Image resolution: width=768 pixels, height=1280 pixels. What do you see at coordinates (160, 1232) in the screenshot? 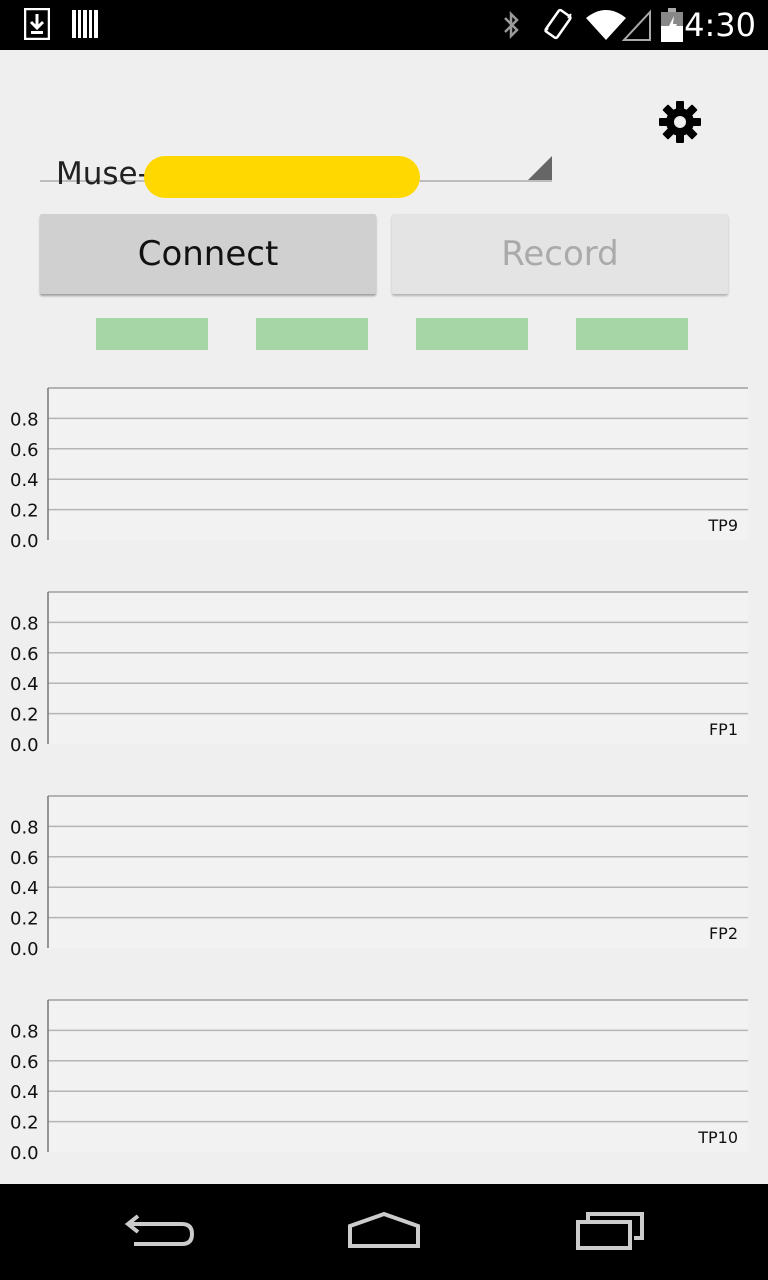
I see `back-icon` at bounding box center [160, 1232].